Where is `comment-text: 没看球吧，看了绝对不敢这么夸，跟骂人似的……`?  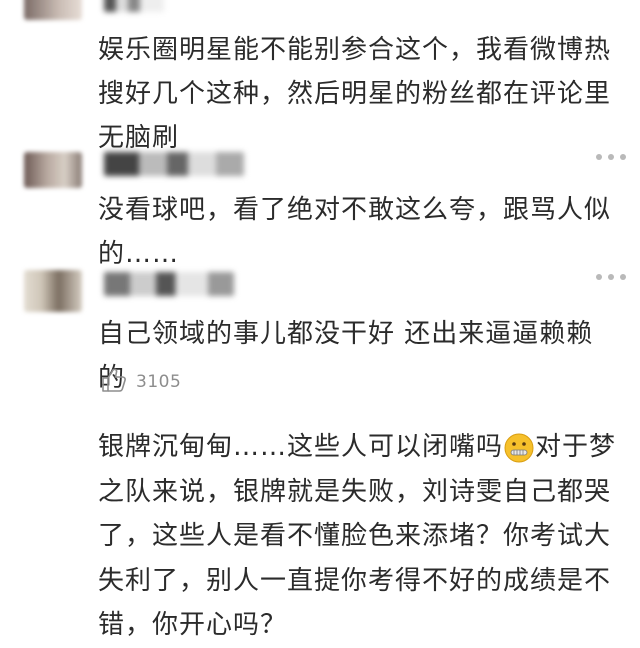
comment-text: 没看球吧，看了绝对不敢这么夸，跟骂人似的…… is located at coordinates (355, 232).